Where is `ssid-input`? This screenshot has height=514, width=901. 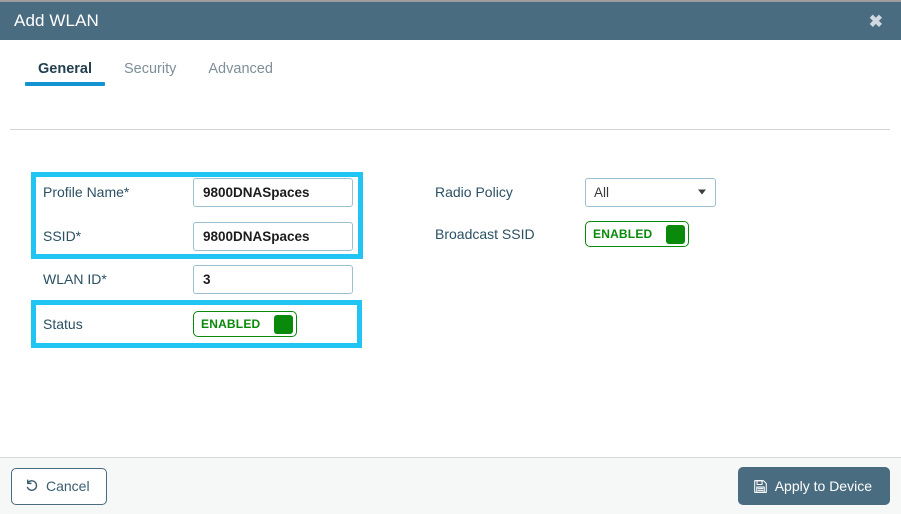 ssid-input is located at coordinates (273, 236).